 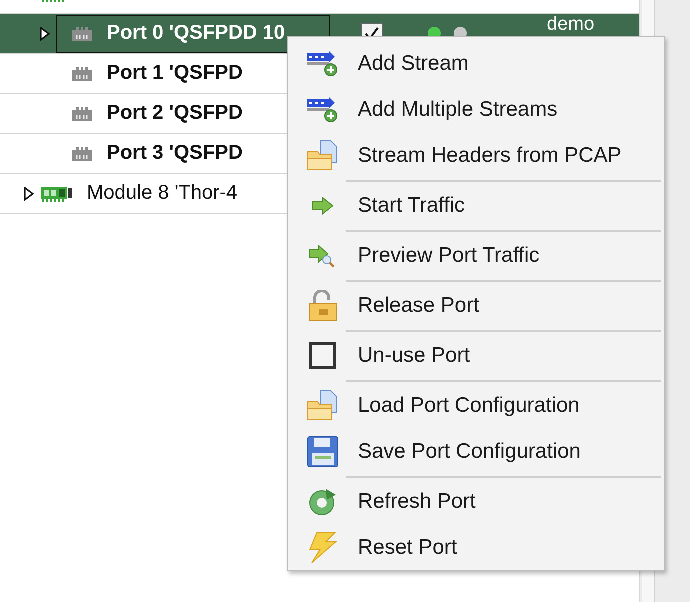 What do you see at coordinates (476, 256) in the screenshot?
I see `menu-item: Preview Port Traffic` at bounding box center [476, 256].